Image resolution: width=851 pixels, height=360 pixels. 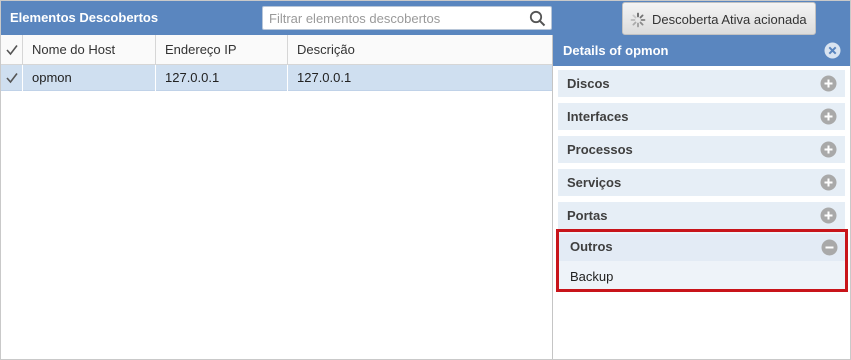 What do you see at coordinates (588, 83) in the screenshot?
I see `section-label: Discos` at bounding box center [588, 83].